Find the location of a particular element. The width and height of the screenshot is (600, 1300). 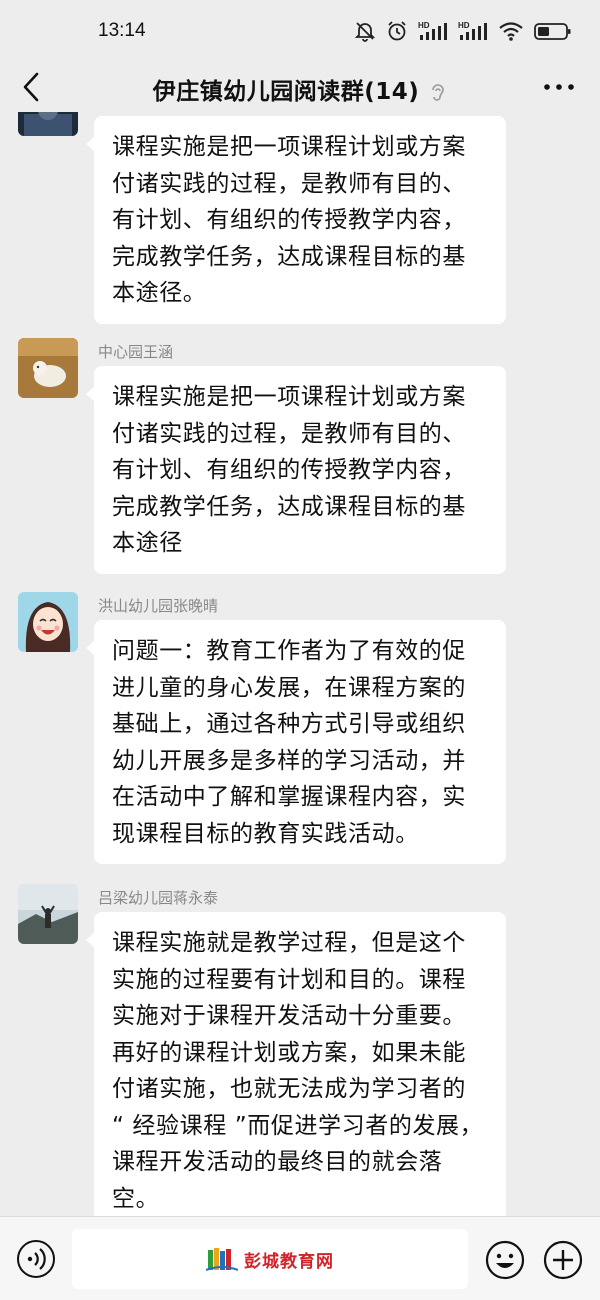

message-line: 空。 is located at coordinates (136, 1198).